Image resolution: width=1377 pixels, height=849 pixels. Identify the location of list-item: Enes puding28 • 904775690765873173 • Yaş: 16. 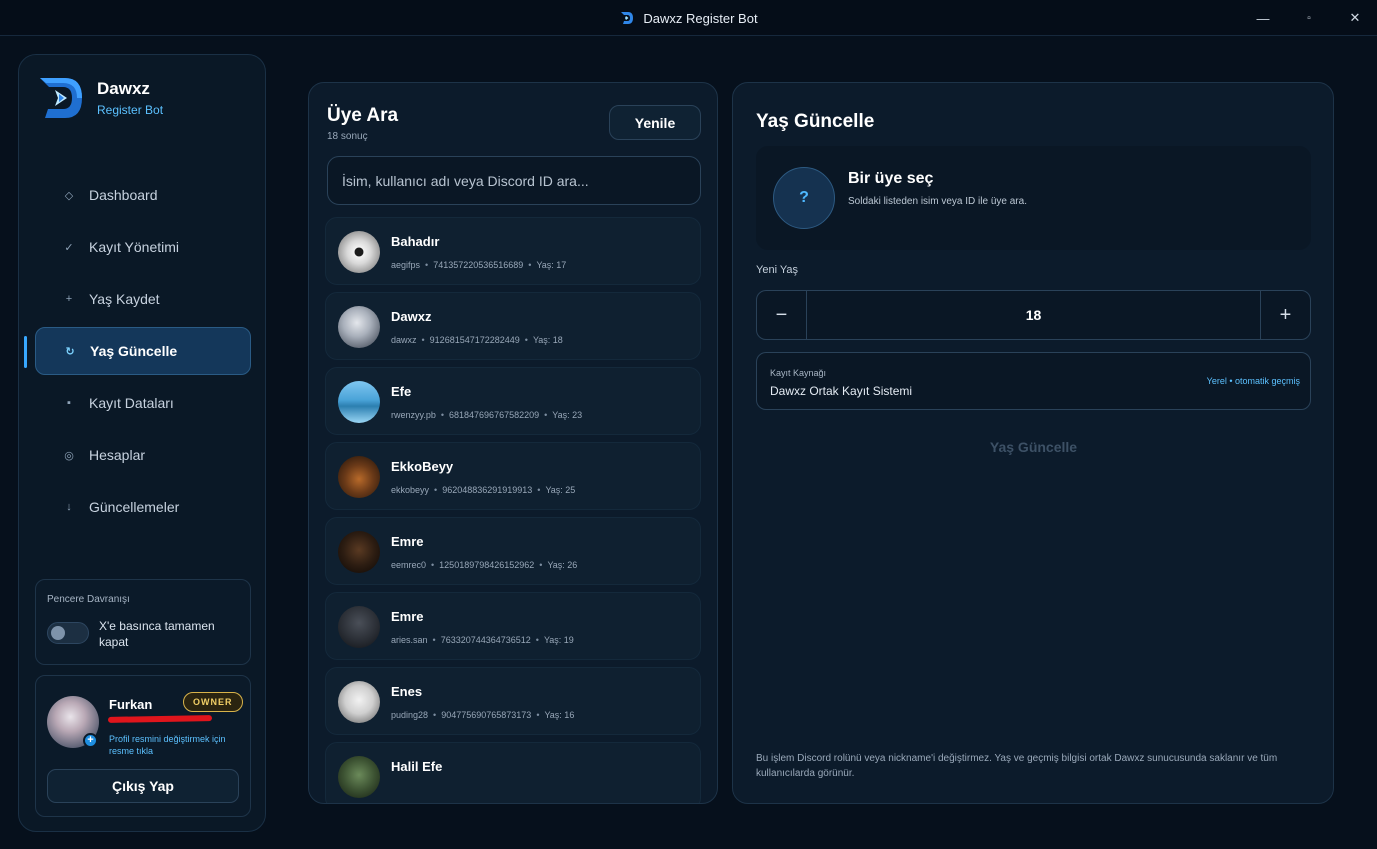
(513, 701).